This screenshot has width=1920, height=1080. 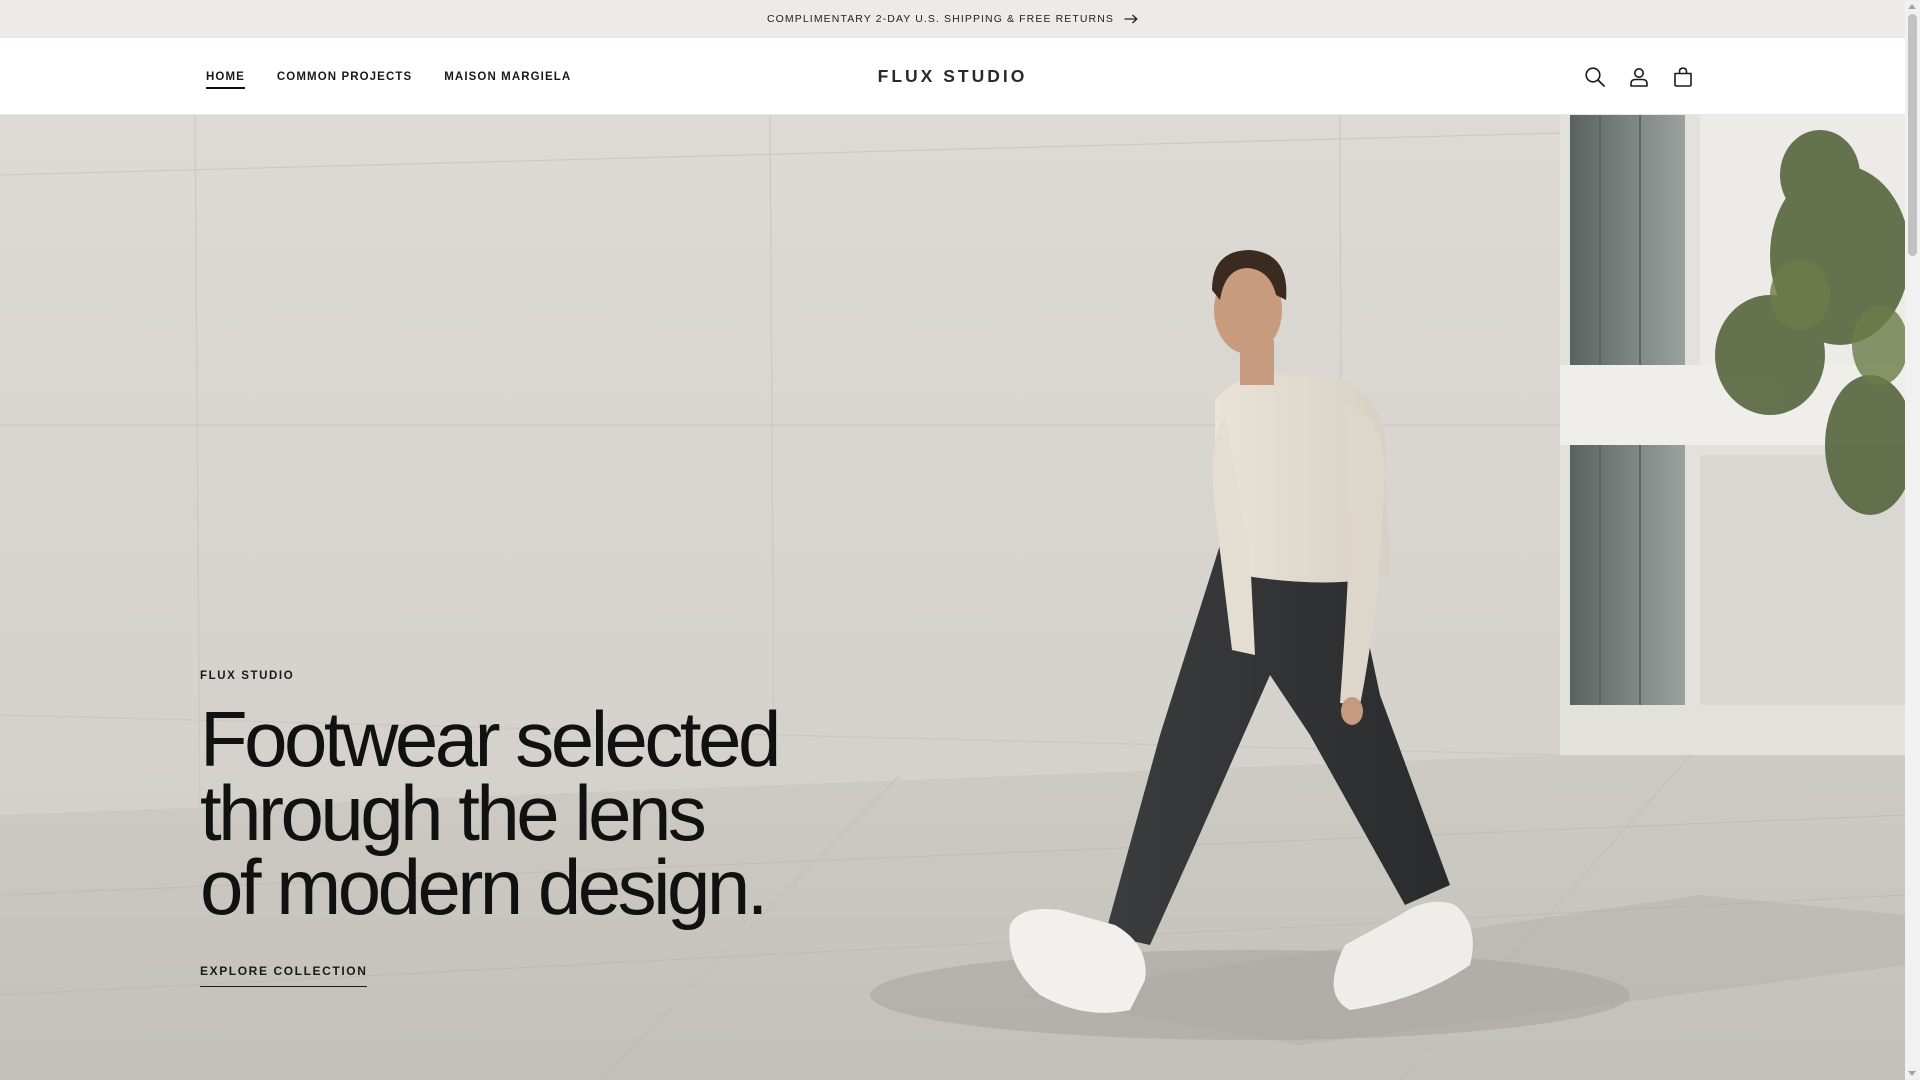 What do you see at coordinates (1595, 77) in the screenshot?
I see `search-icon` at bounding box center [1595, 77].